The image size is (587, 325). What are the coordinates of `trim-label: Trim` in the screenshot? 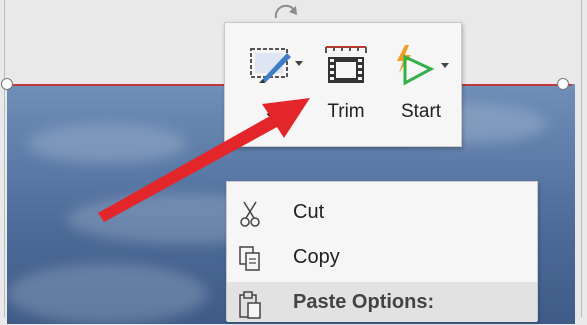 It's located at (346, 111).